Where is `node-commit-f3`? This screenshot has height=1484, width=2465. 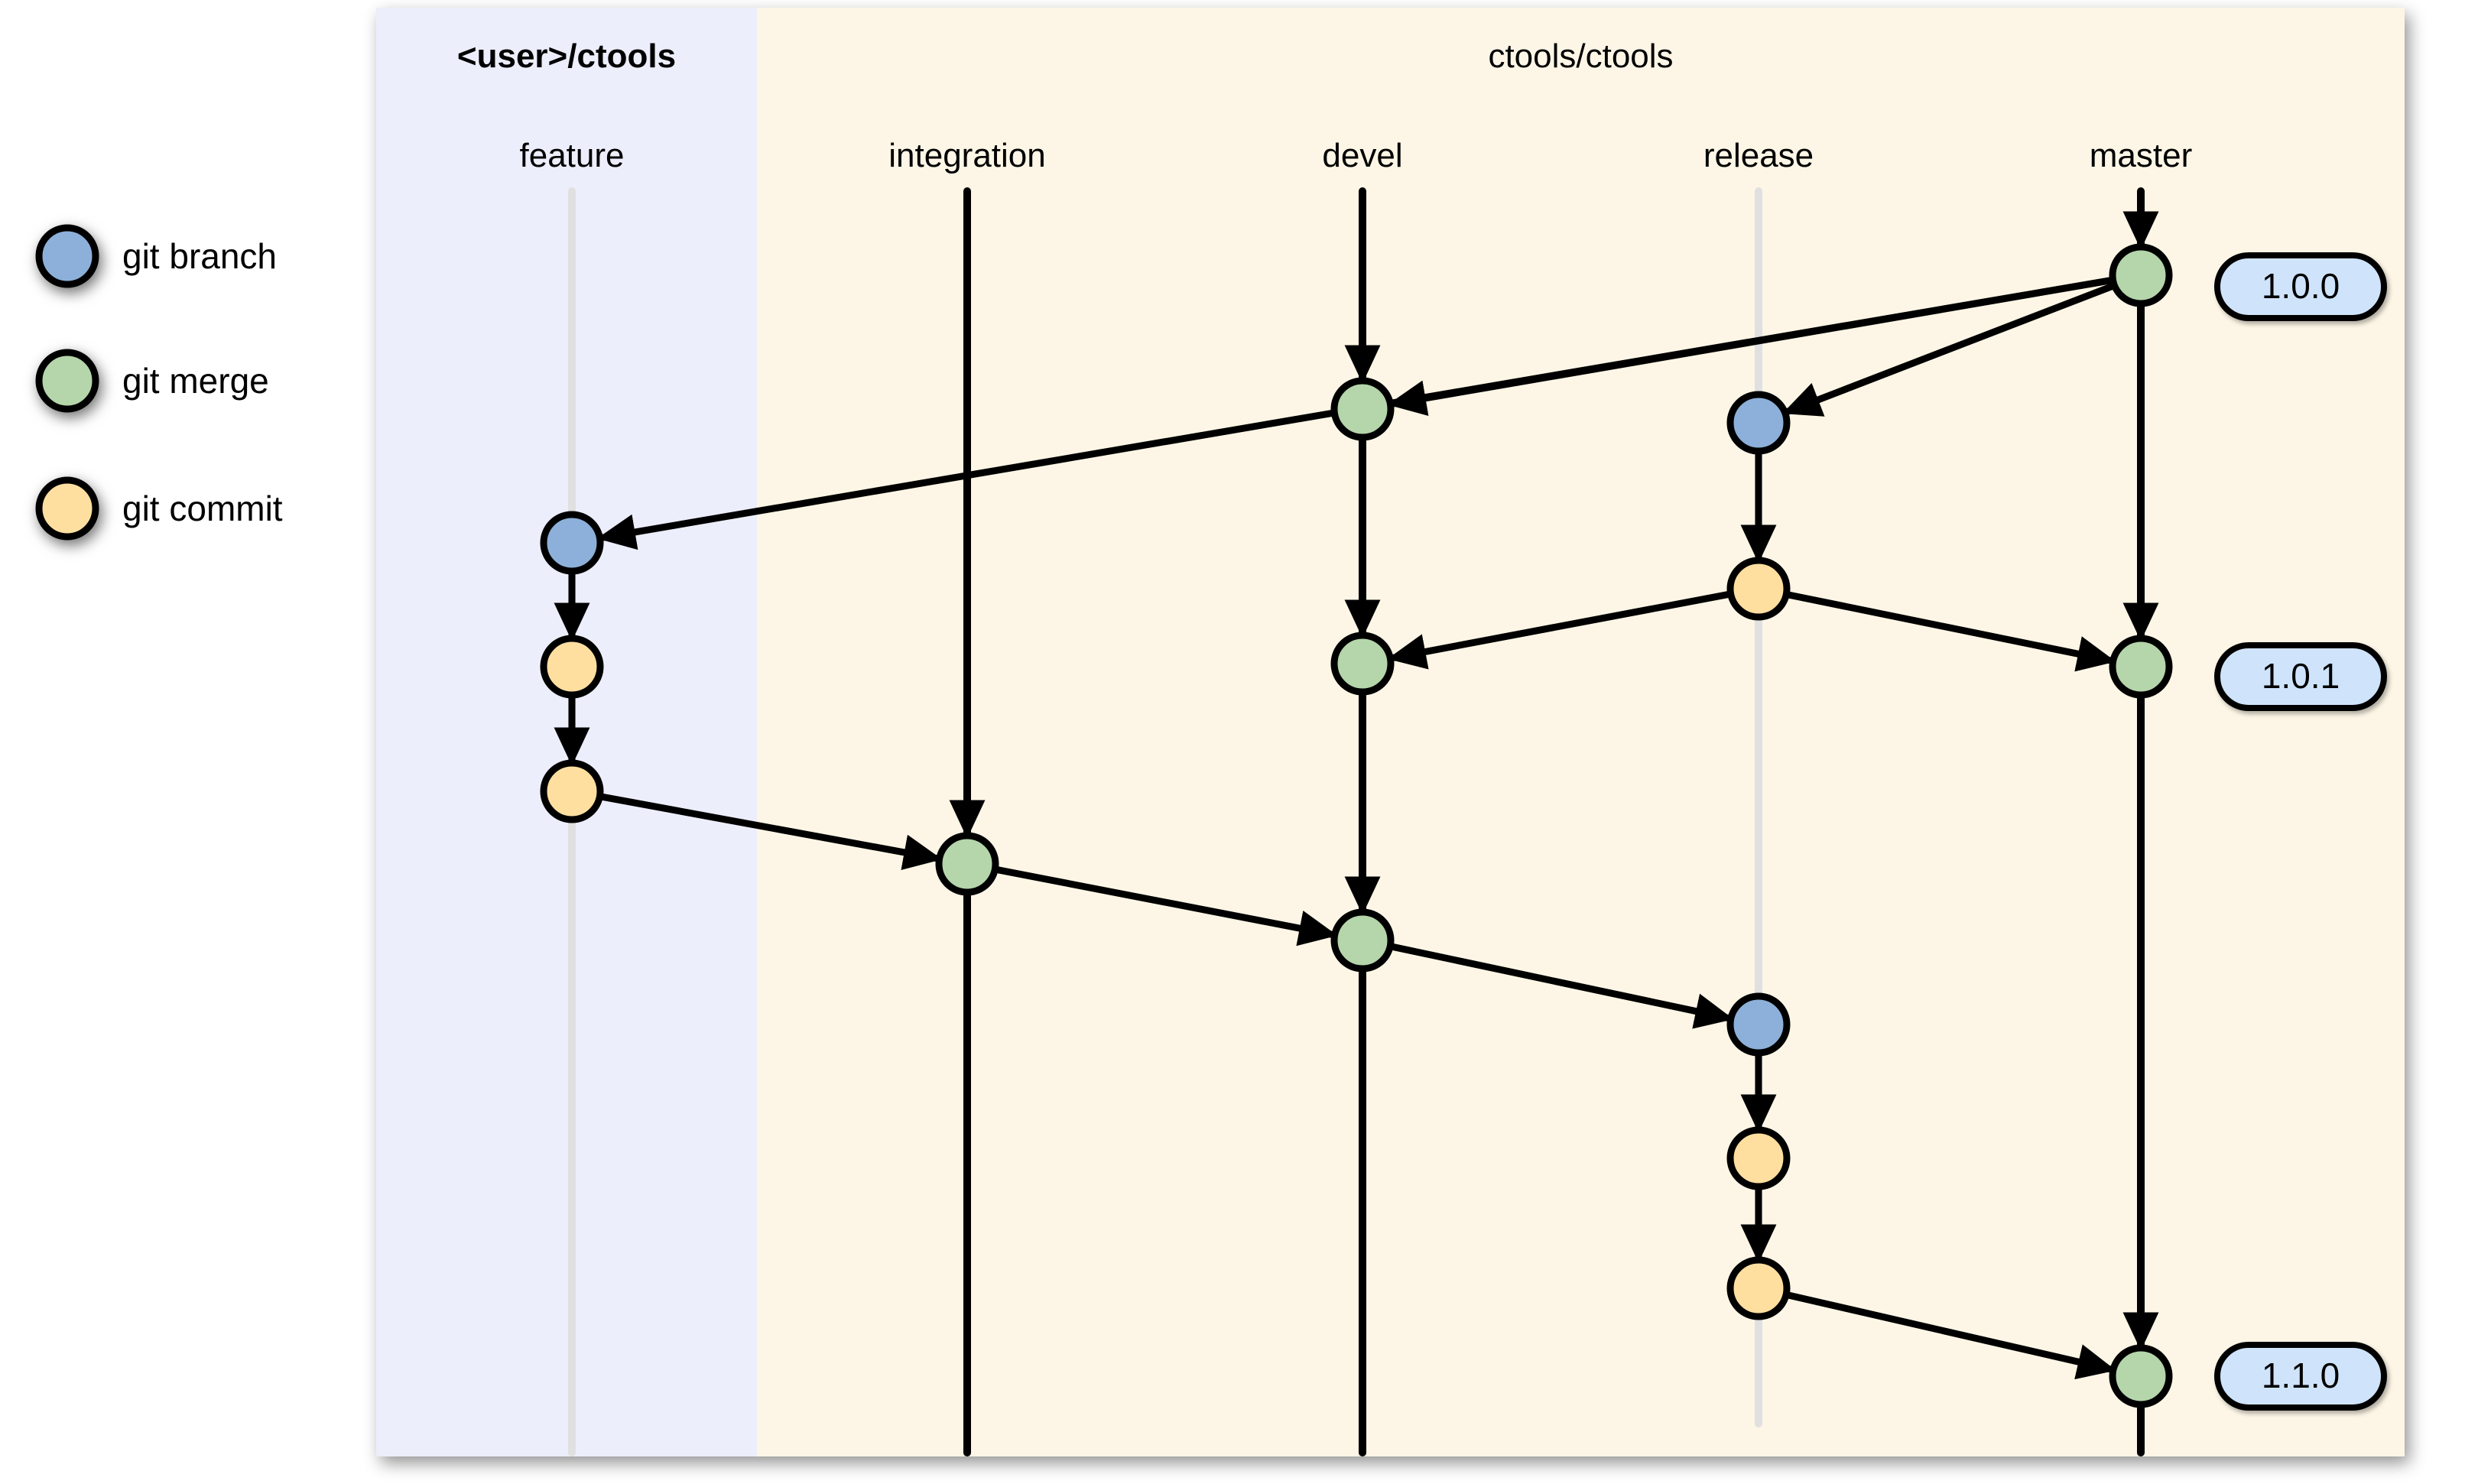 node-commit-f3 is located at coordinates (572, 791).